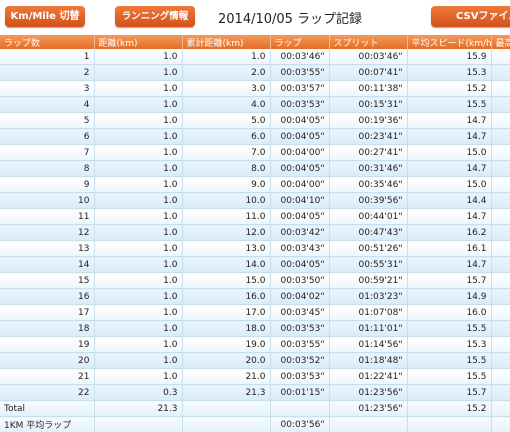 The height and width of the screenshot is (432, 510). Describe the element at coordinates (47, 328) in the screenshot. I see `lap-number-cell: 18` at that location.